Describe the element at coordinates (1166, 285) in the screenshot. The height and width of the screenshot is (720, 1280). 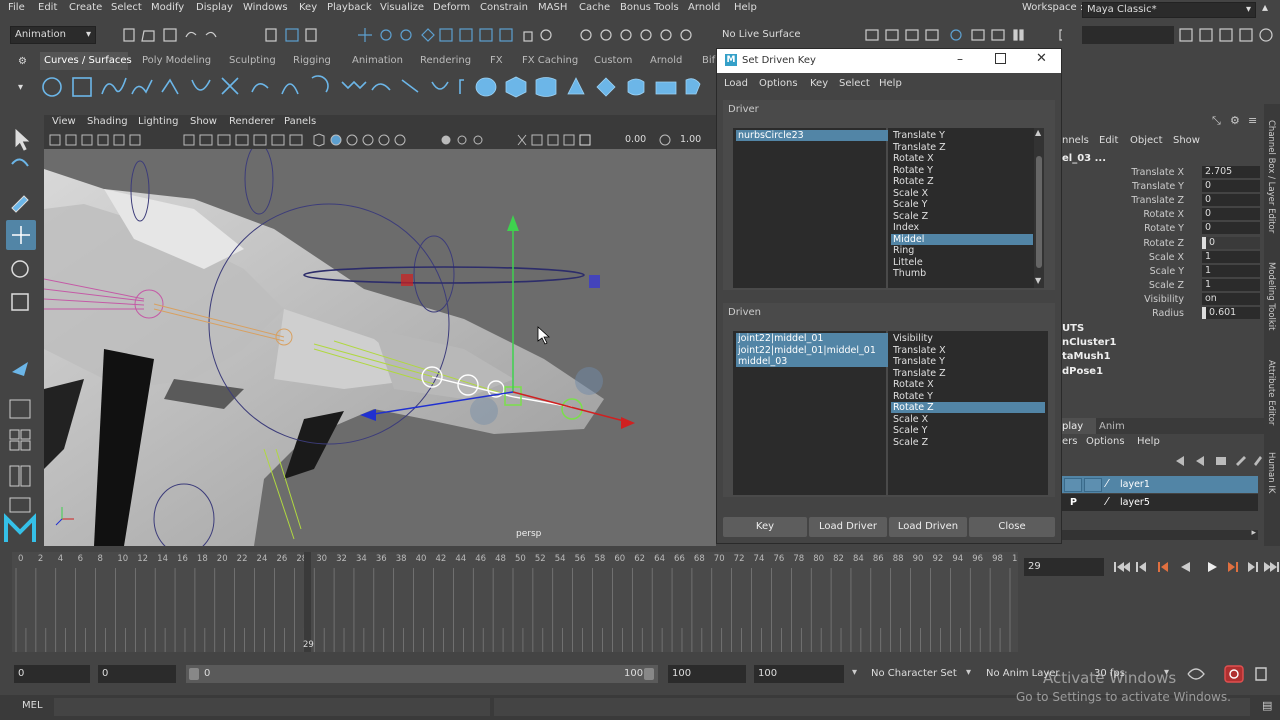
I see `attr-scale-z-label: Scale Z` at that location.